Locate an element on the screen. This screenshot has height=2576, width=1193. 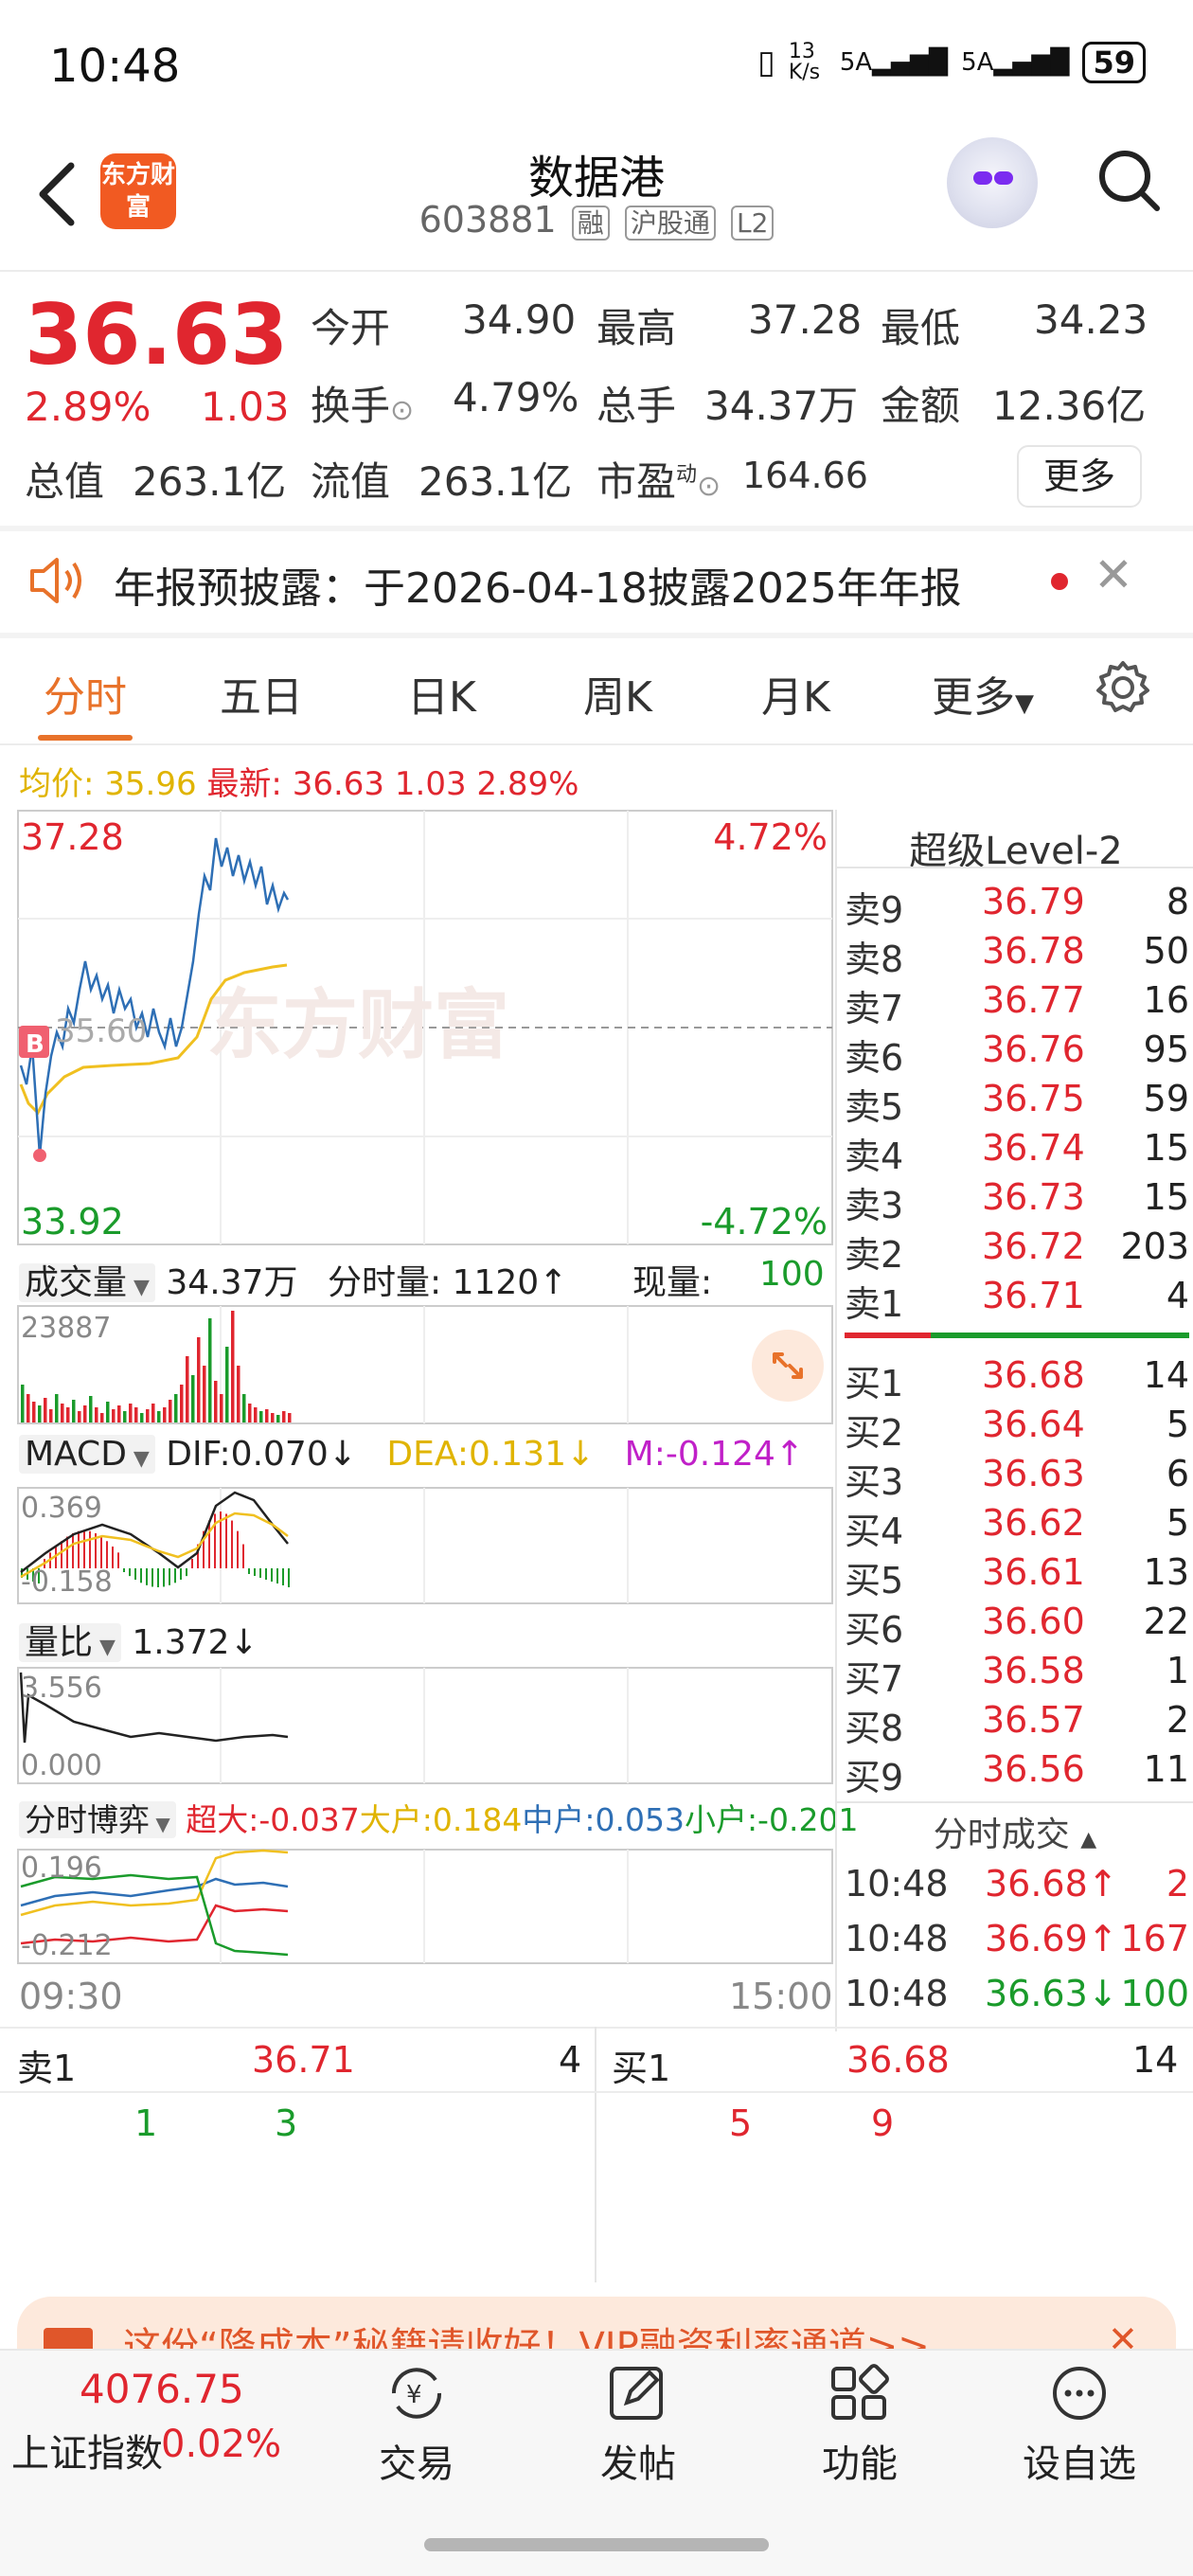
more-button: 更多 is located at coordinates (1079, 476).